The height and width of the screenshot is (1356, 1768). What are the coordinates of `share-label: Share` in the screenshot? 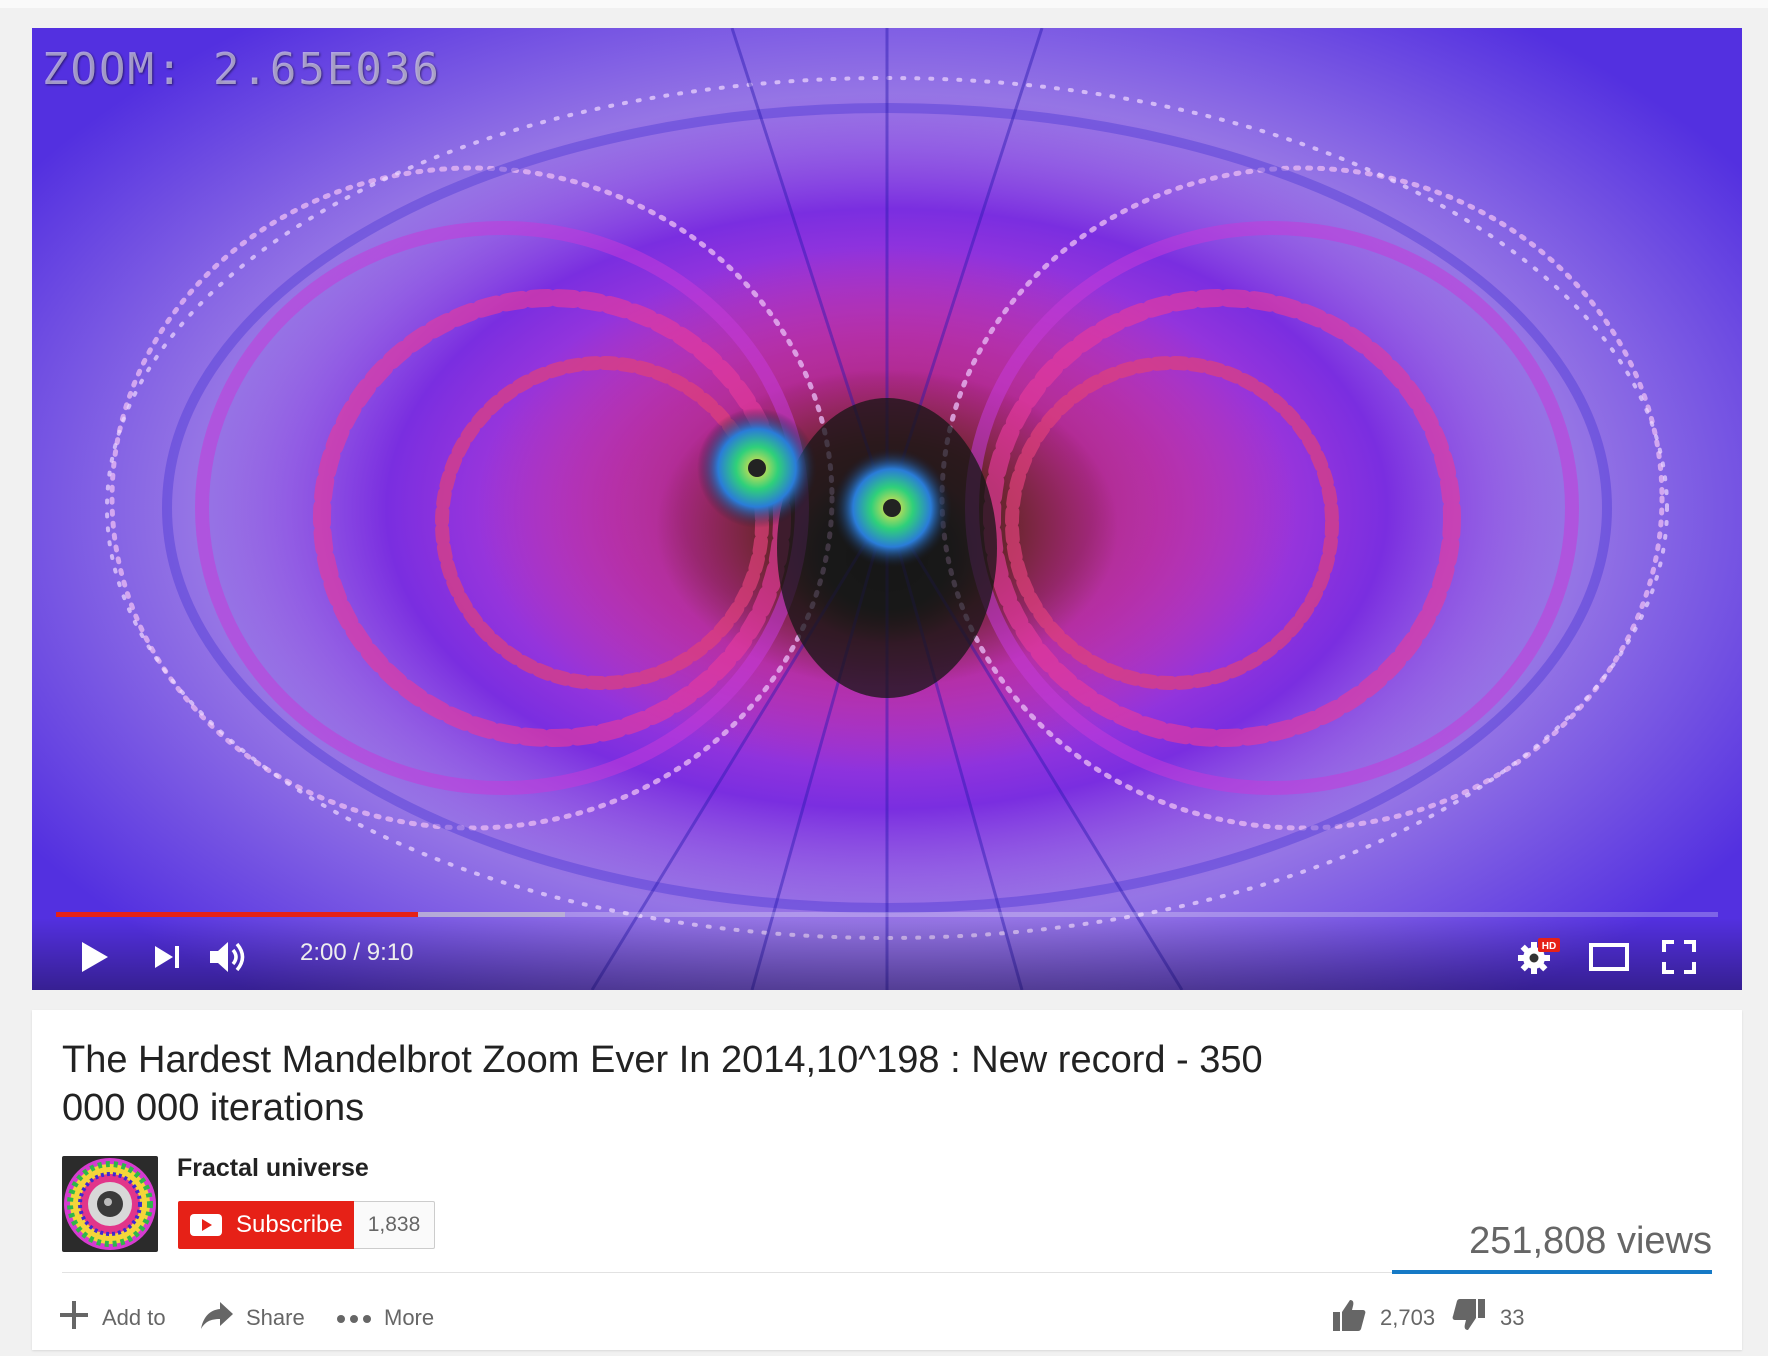 It's located at (275, 1317).